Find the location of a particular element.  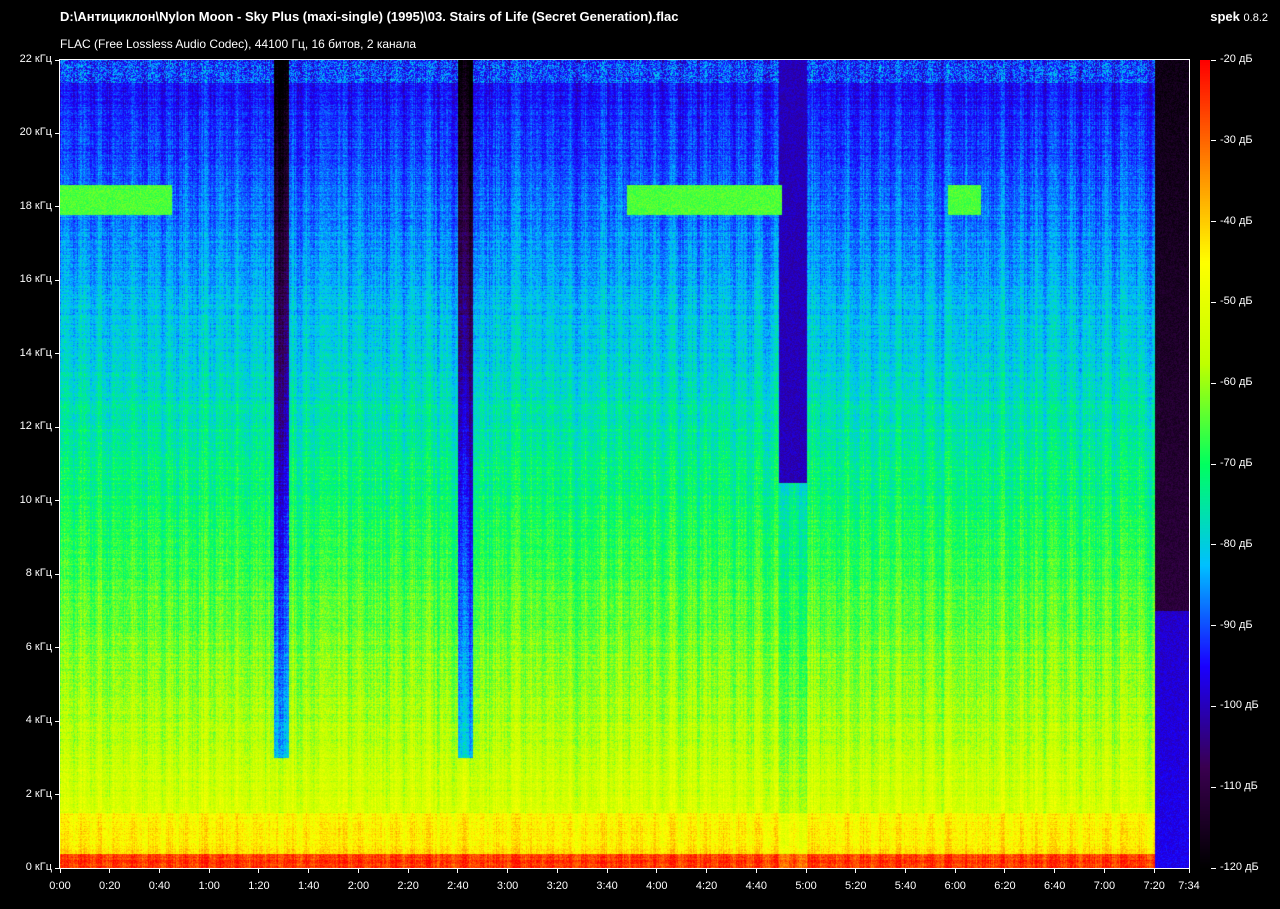

colorbar-tick-label: -100 дБ is located at coordinates (1239, 705).